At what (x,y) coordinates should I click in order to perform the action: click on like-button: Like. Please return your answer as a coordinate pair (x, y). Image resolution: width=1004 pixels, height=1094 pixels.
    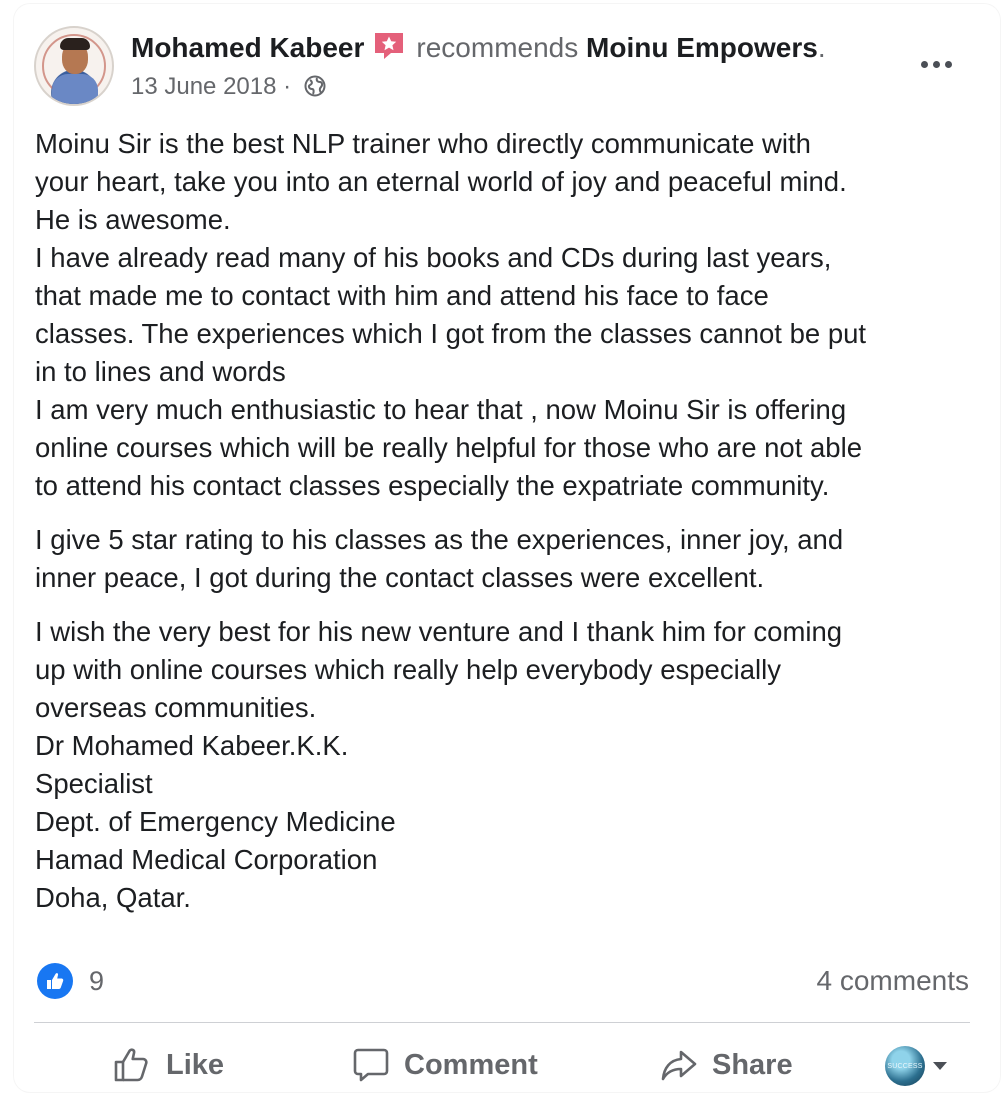
    Looking at the image, I should click on (168, 1065).